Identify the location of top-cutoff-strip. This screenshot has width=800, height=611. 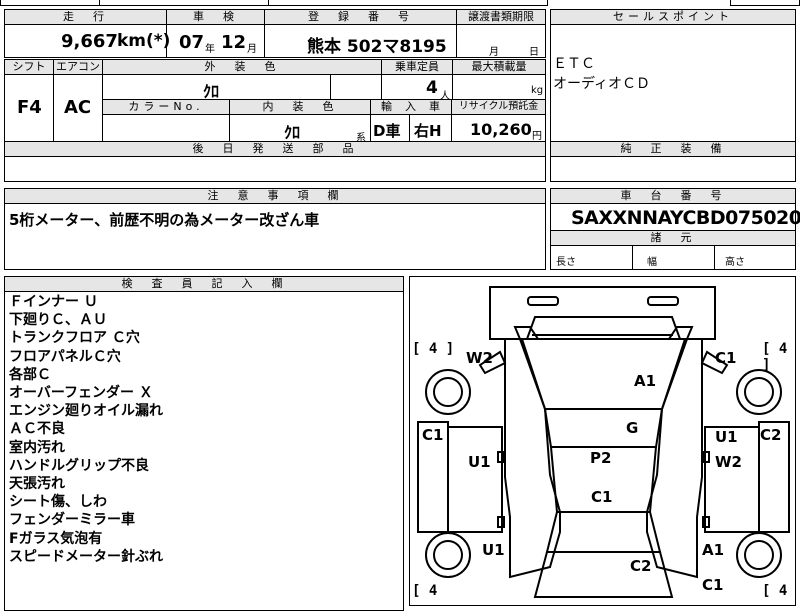
(400, 3).